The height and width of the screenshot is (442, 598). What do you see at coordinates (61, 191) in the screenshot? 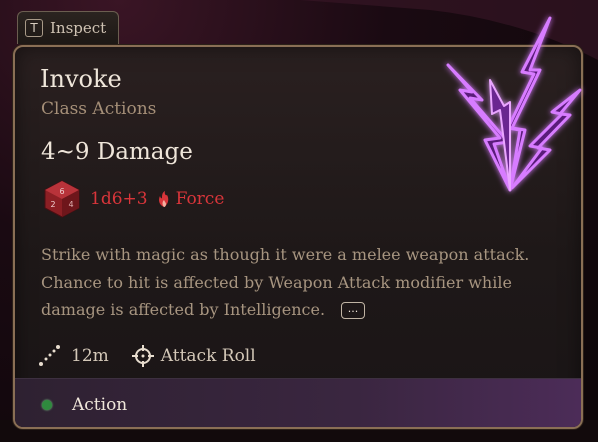
I see `svg-text: 6` at bounding box center [61, 191].